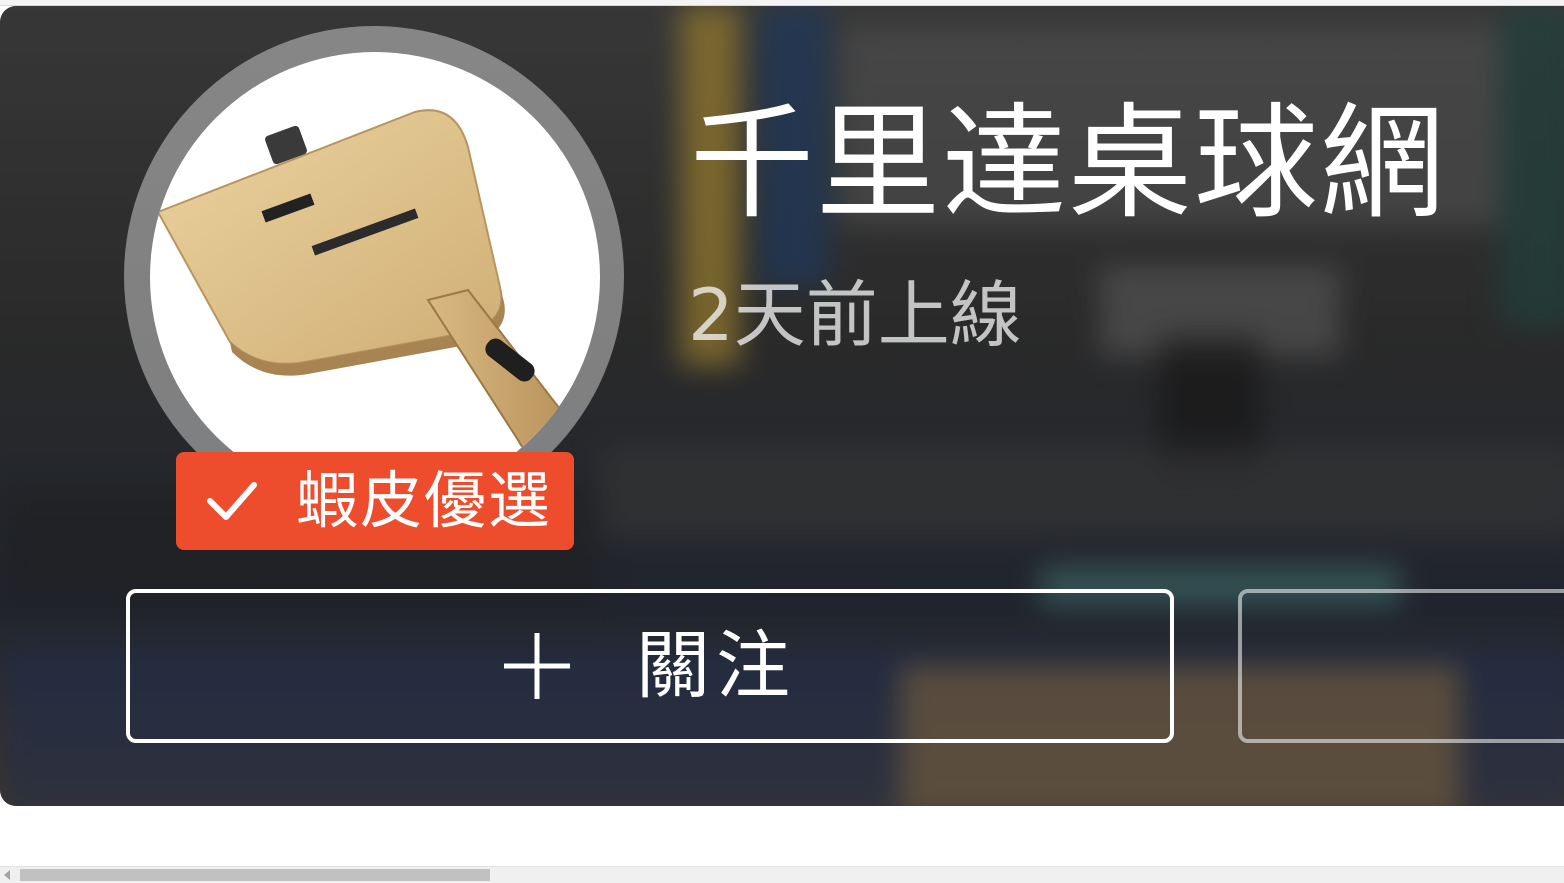 The width and height of the screenshot is (1564, 883). I want to click on follow-button: 關注, so click(650, 666).